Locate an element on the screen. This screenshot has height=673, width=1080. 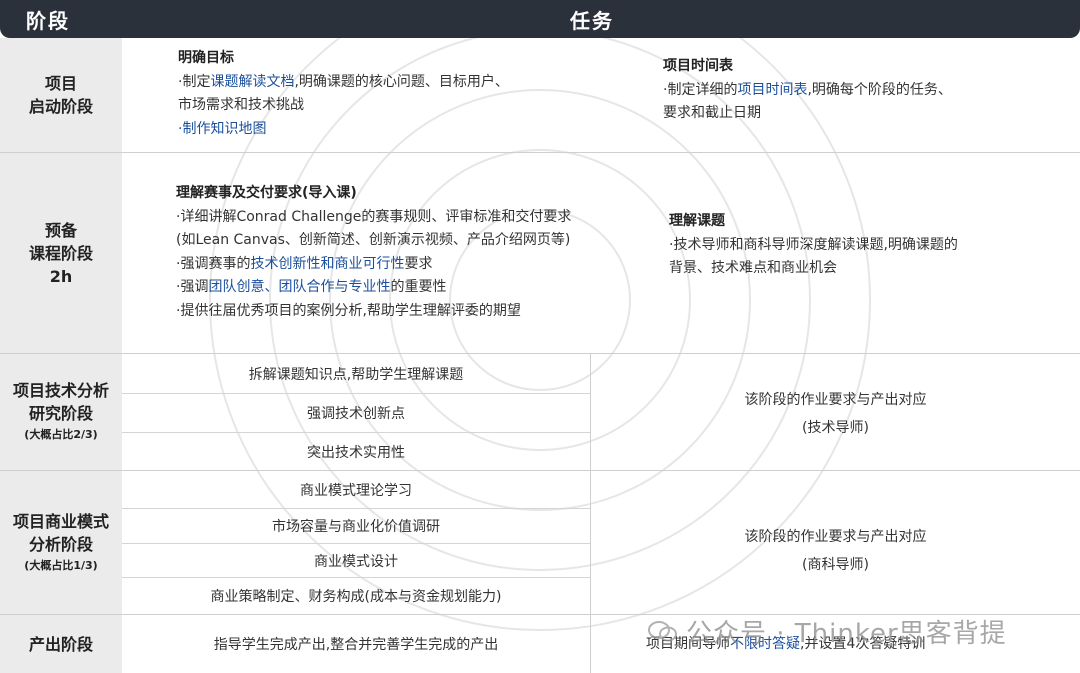
account-watermark: 公众号 · Thinker思客背提 is located at coordinates (827, 631).